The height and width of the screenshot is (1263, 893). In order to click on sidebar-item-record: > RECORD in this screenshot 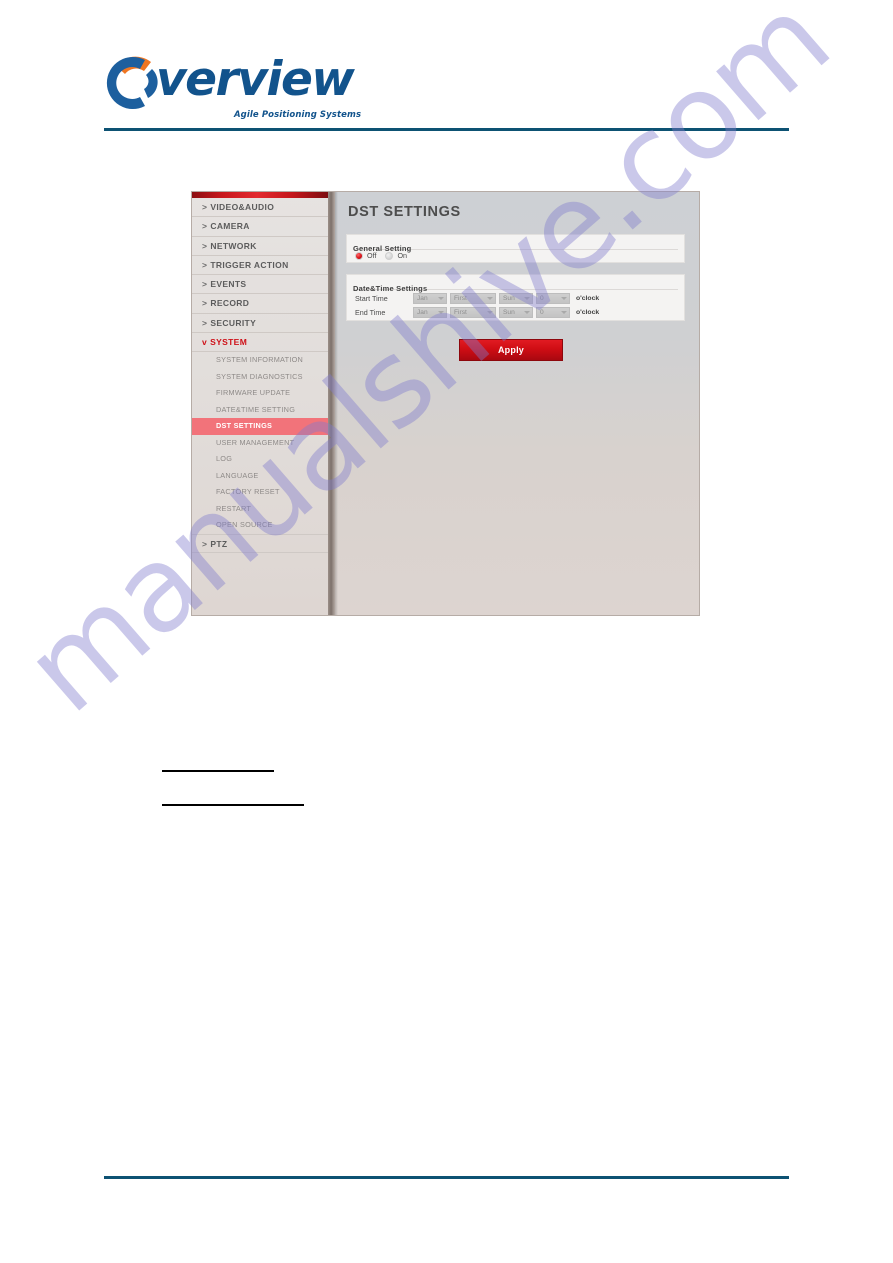, I will do `click(260, 304)`.